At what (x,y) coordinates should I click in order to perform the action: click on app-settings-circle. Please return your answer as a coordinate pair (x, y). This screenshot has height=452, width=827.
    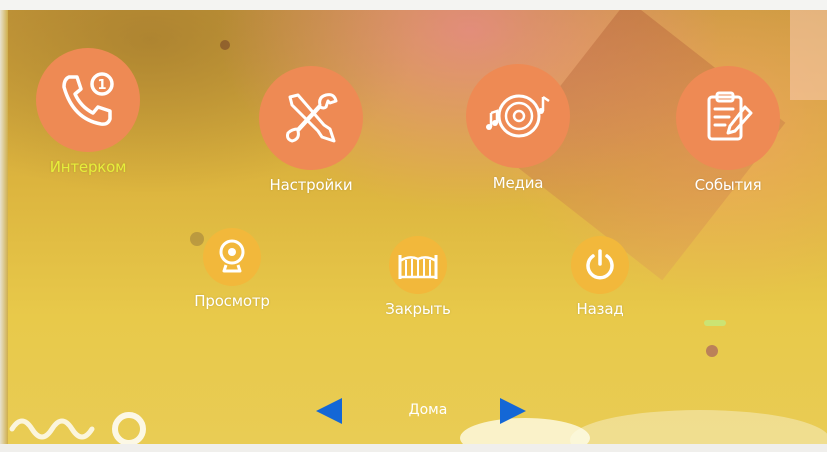
    Looking at the image, I should click on (311, 118).